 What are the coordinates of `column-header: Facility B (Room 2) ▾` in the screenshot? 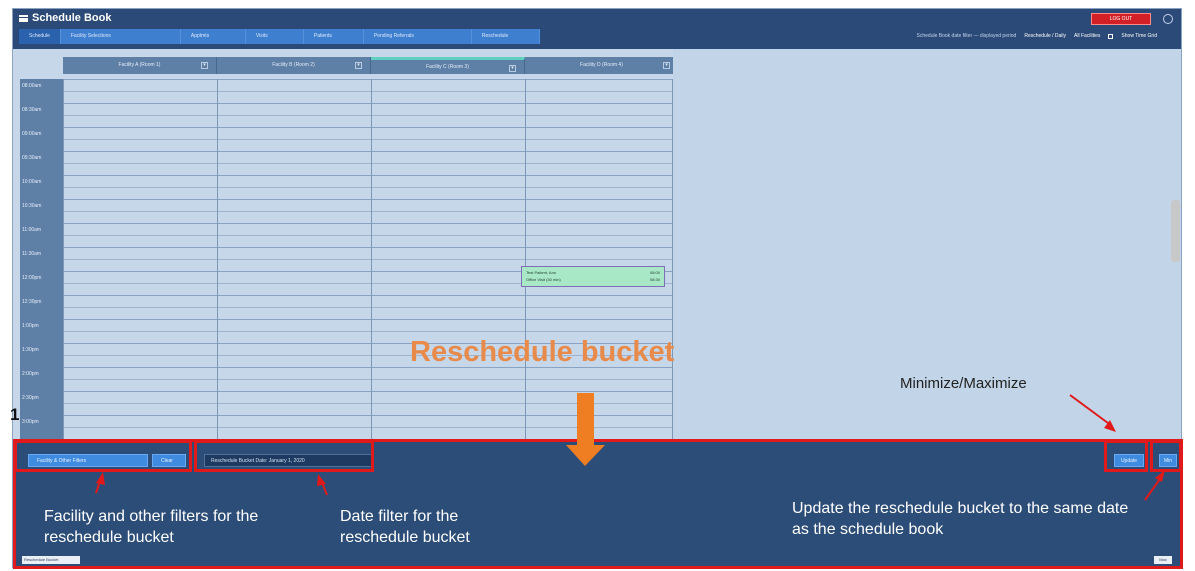 It's located at (294, 65).